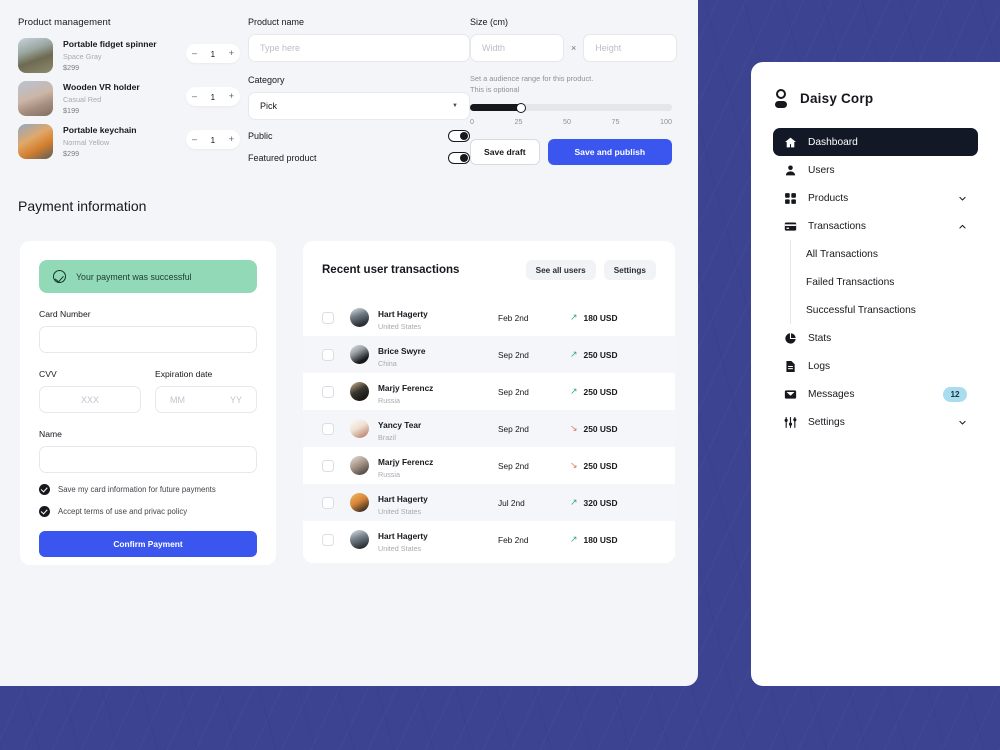  I want to click on sidebar-subitem-all-transactions: All Transactions, so click(875, 254).